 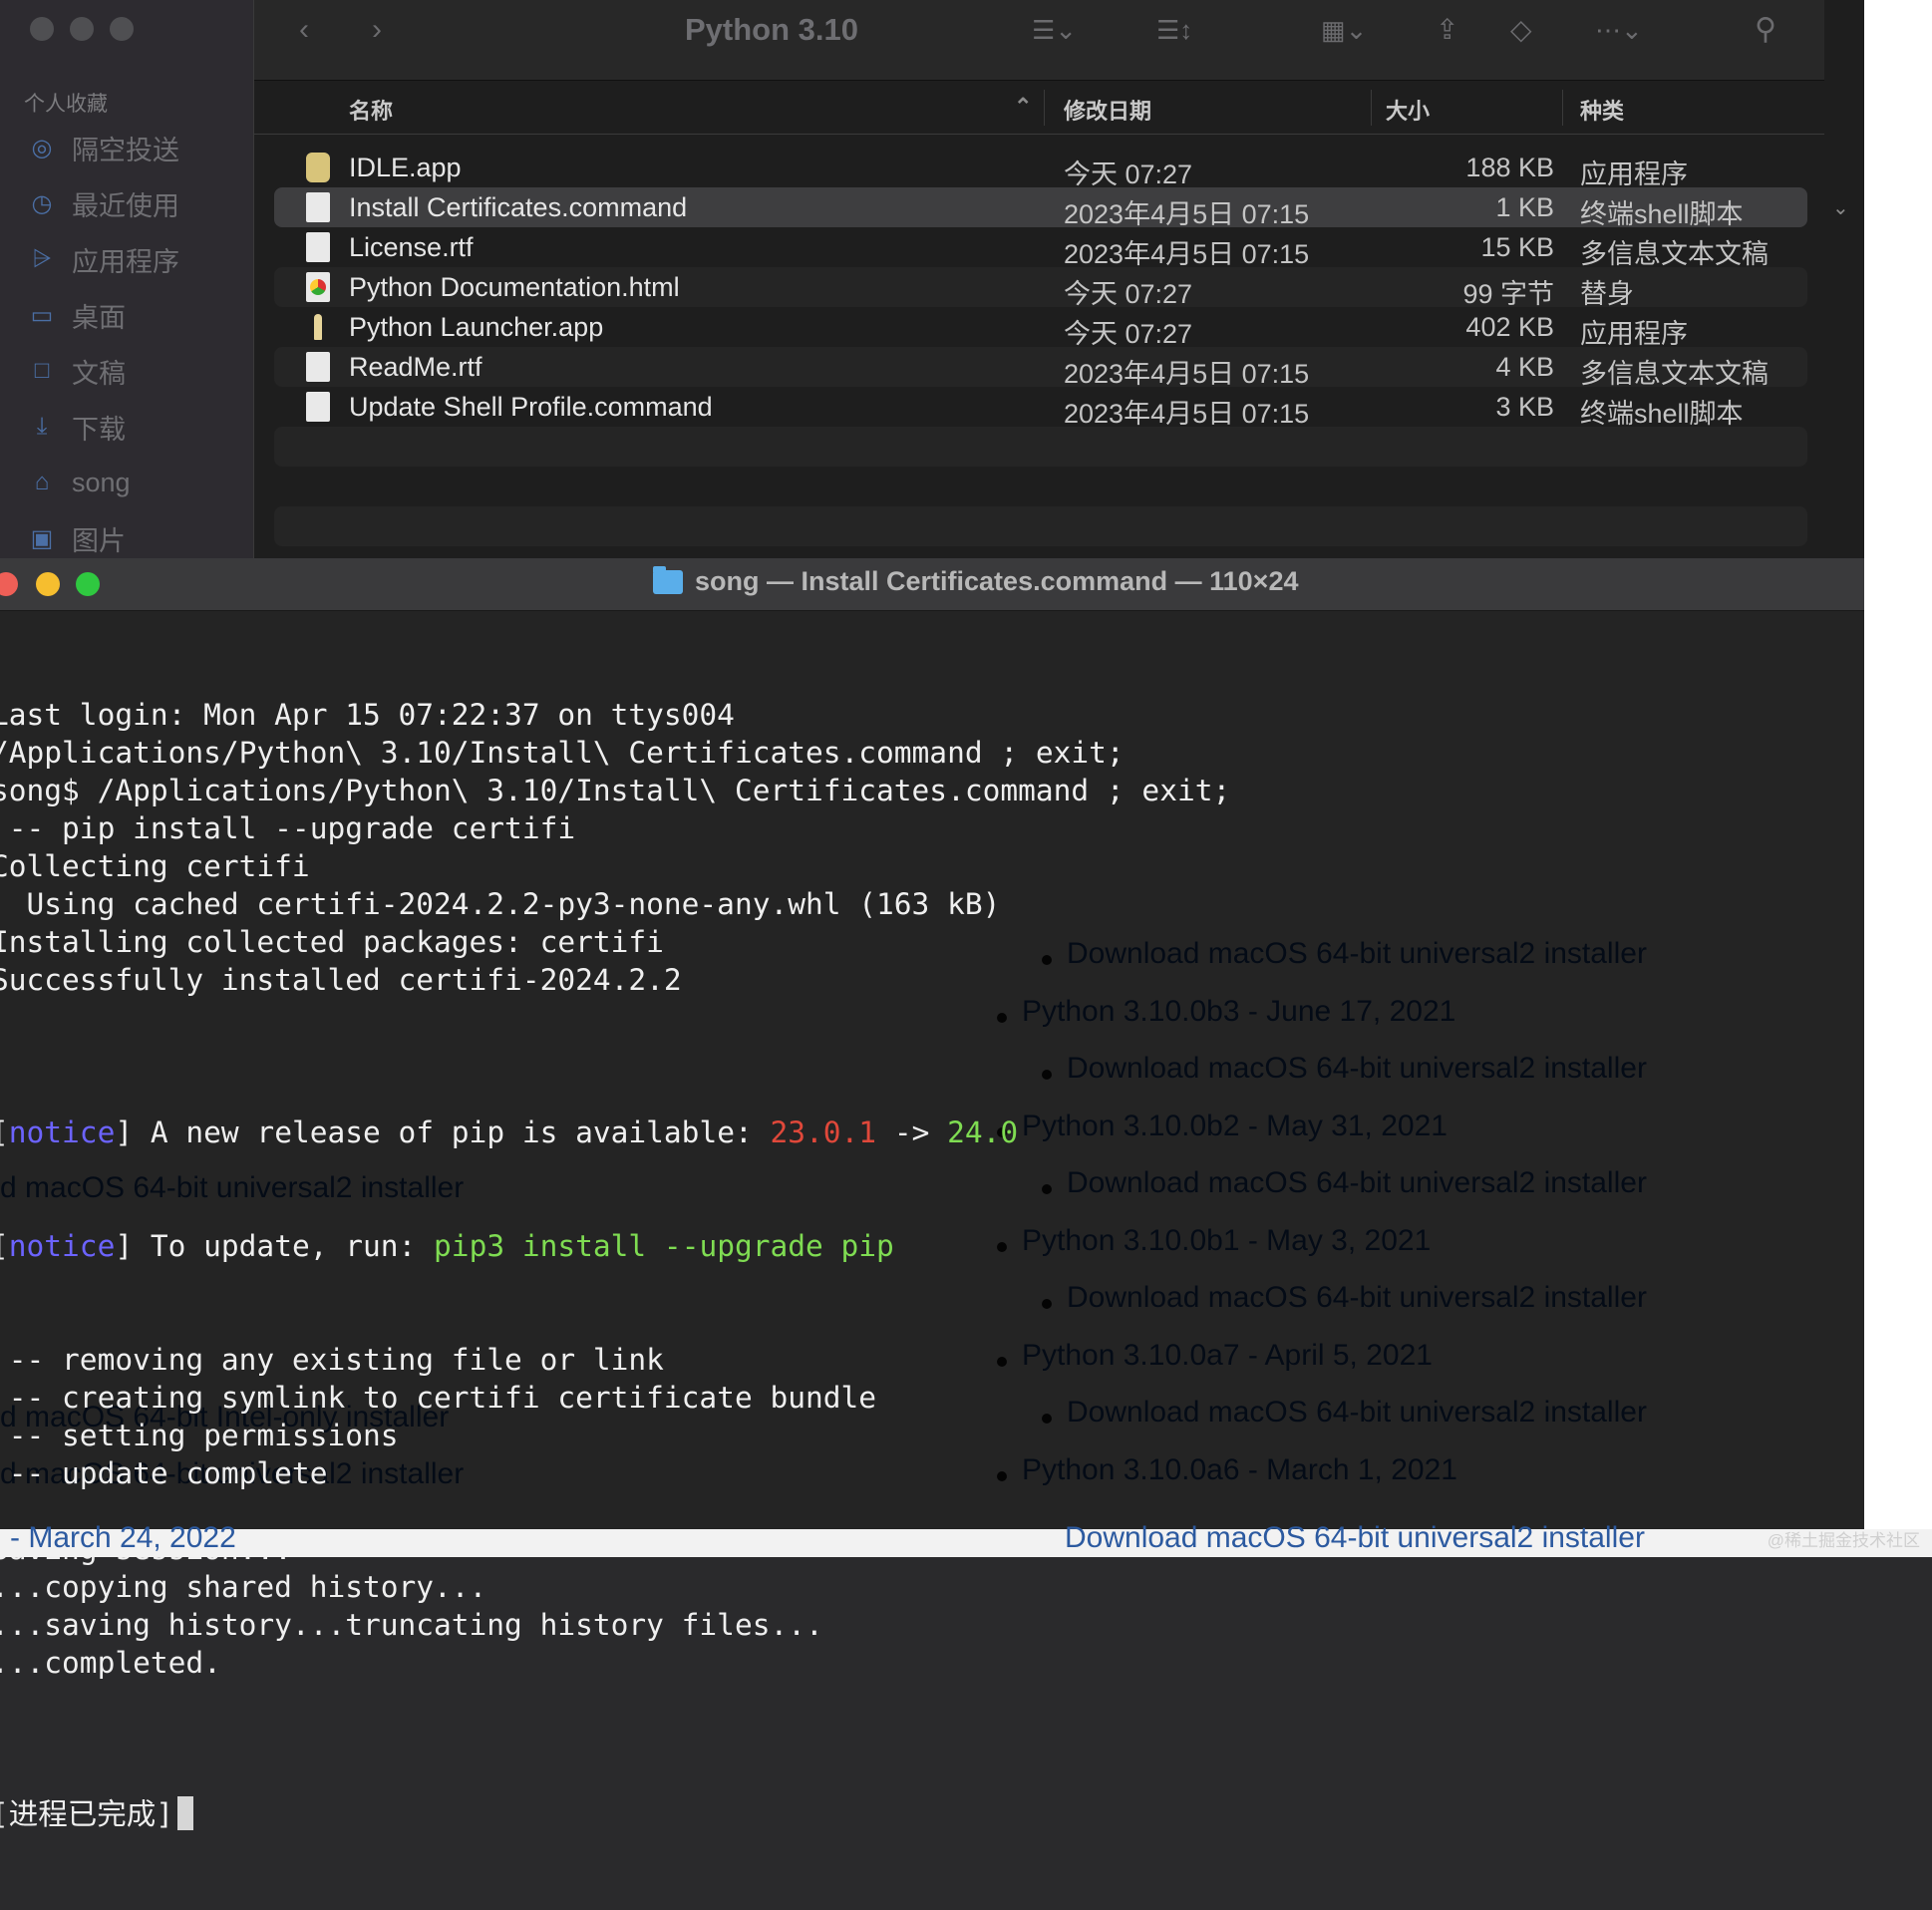 What do you see at coordinates (1040, 248) in the screenshot?
I see `file-row: License.rtf 2023年4月5日 07:15 15 KB 多信息文本文稿` at bounding box center [1040, 248].